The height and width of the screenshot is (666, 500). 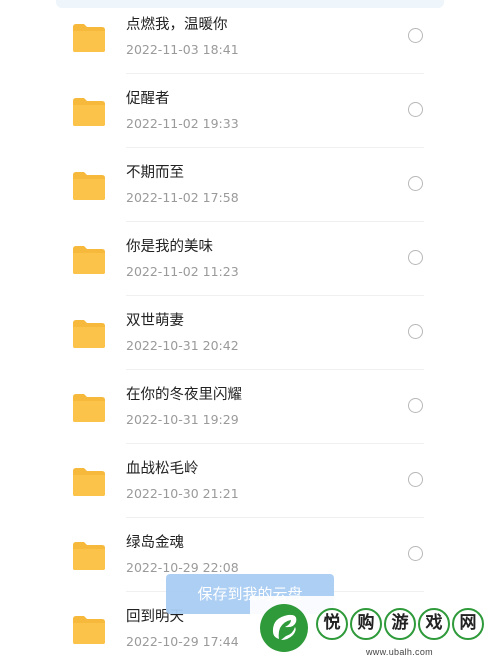 What do you see at coordinates (250, 333) in the screenshot?
I see `file-row: 双世萌妻 2022-10-31 20:42` at bounding box center [250, 333].